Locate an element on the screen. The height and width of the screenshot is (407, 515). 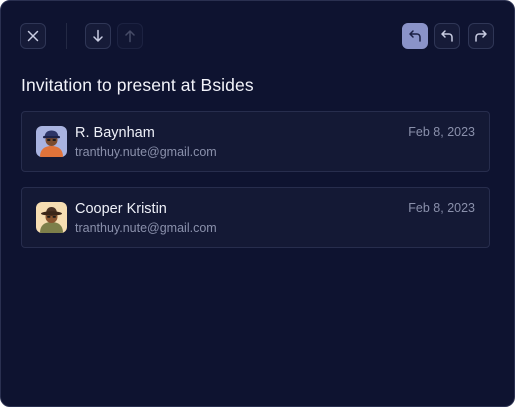
arrow-down-icon is located at coordinates (98, 35).